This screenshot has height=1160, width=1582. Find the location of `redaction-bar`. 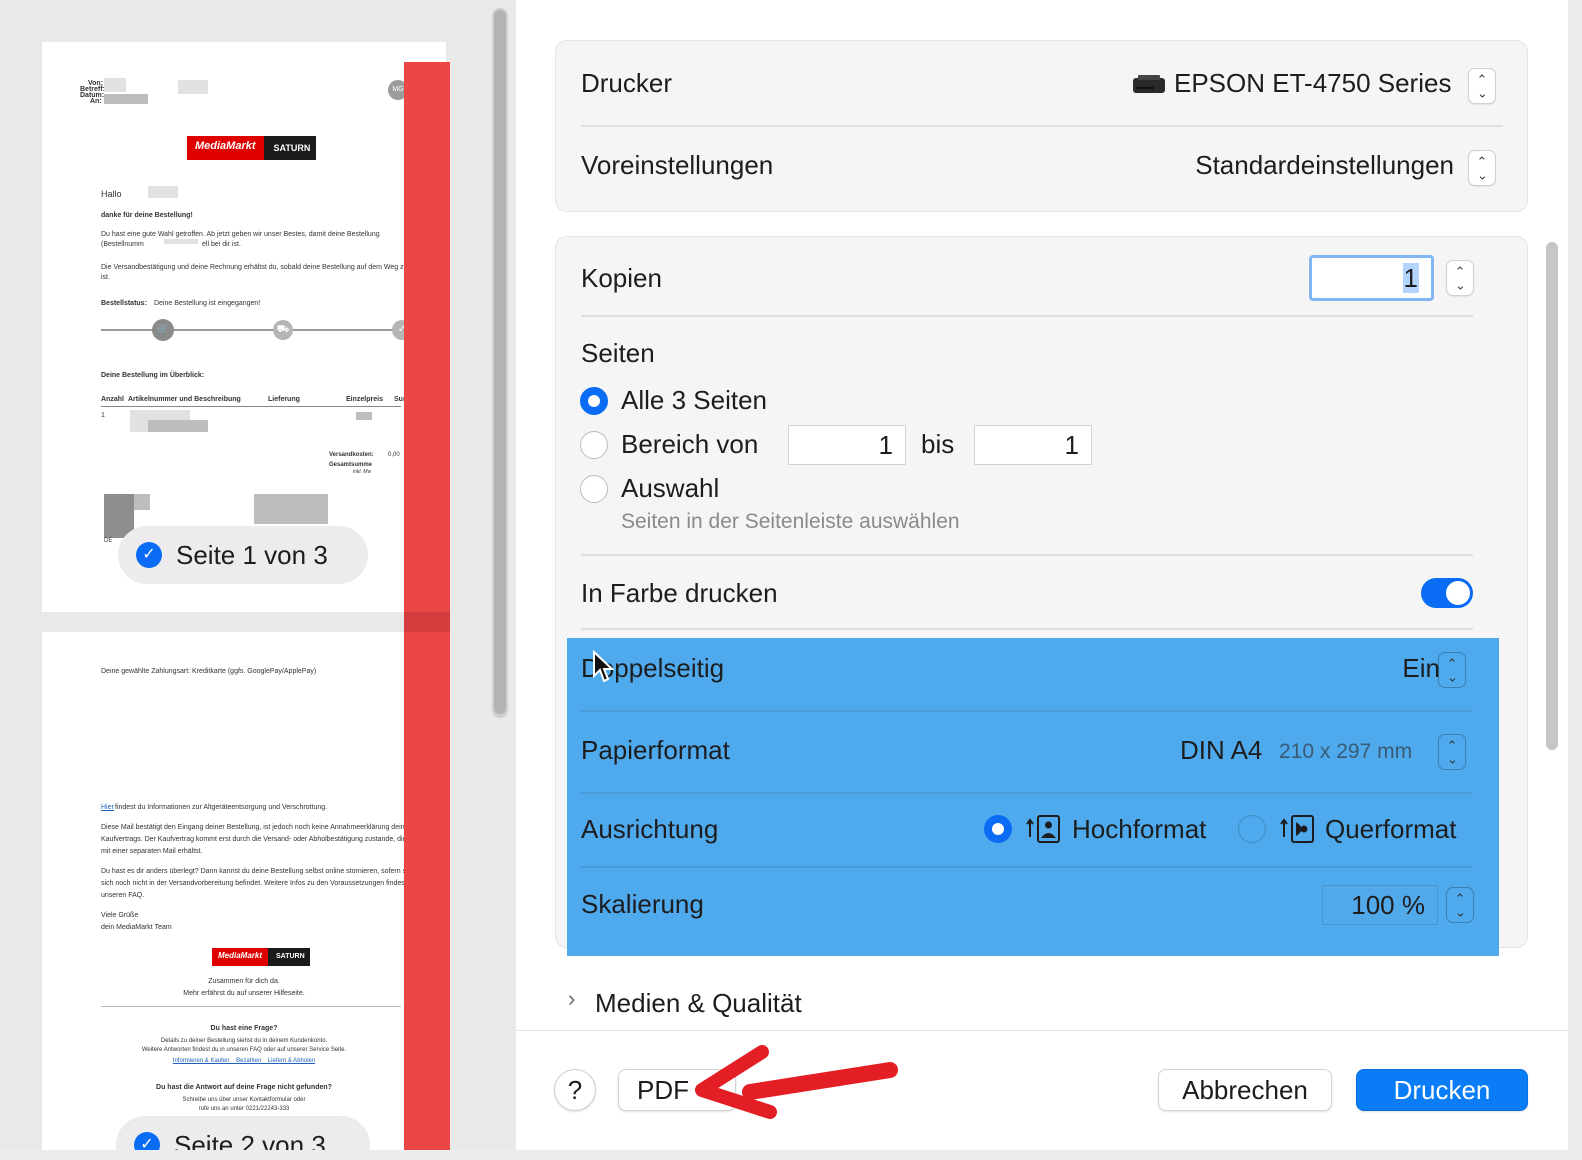

redaction-bar is located at coordinates (427, 606).